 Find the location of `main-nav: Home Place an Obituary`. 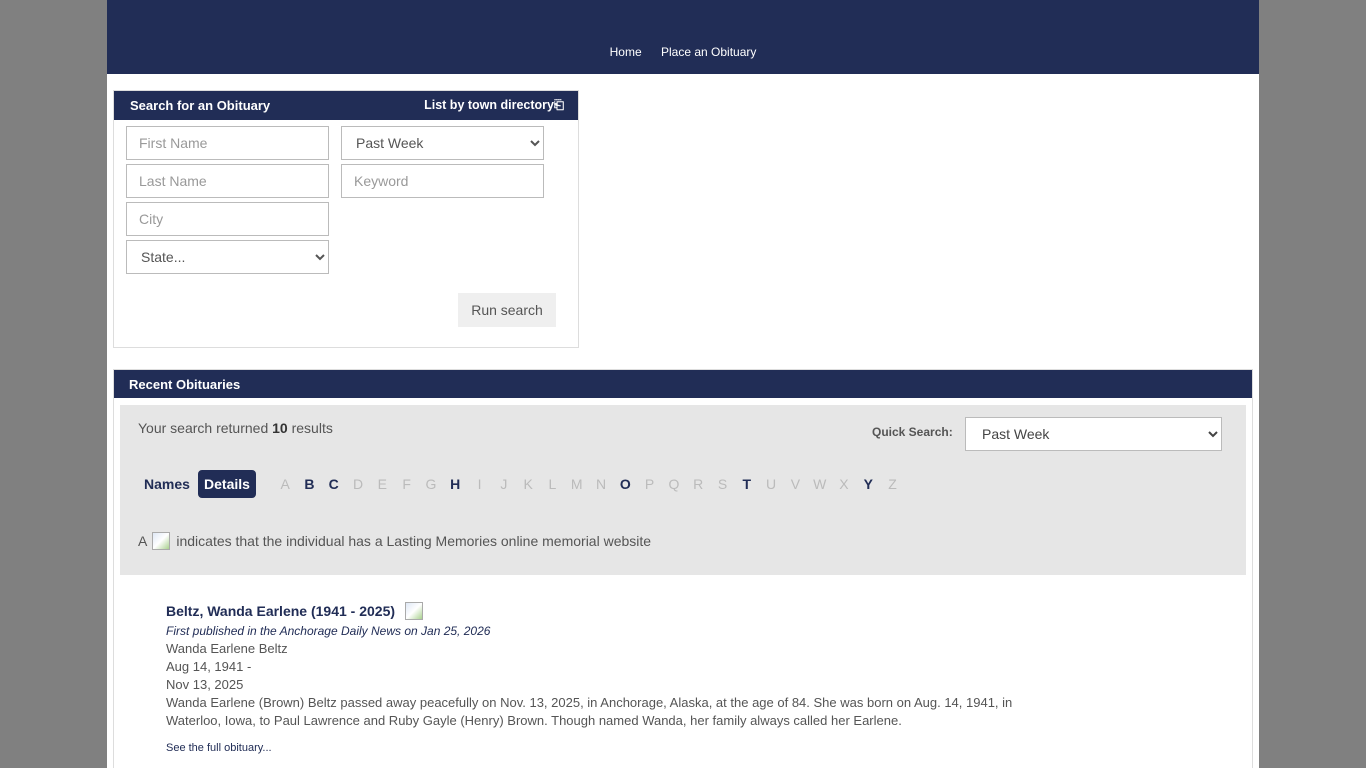

main-nav: Home Place an Obituary is located at coordinates (683, 52).